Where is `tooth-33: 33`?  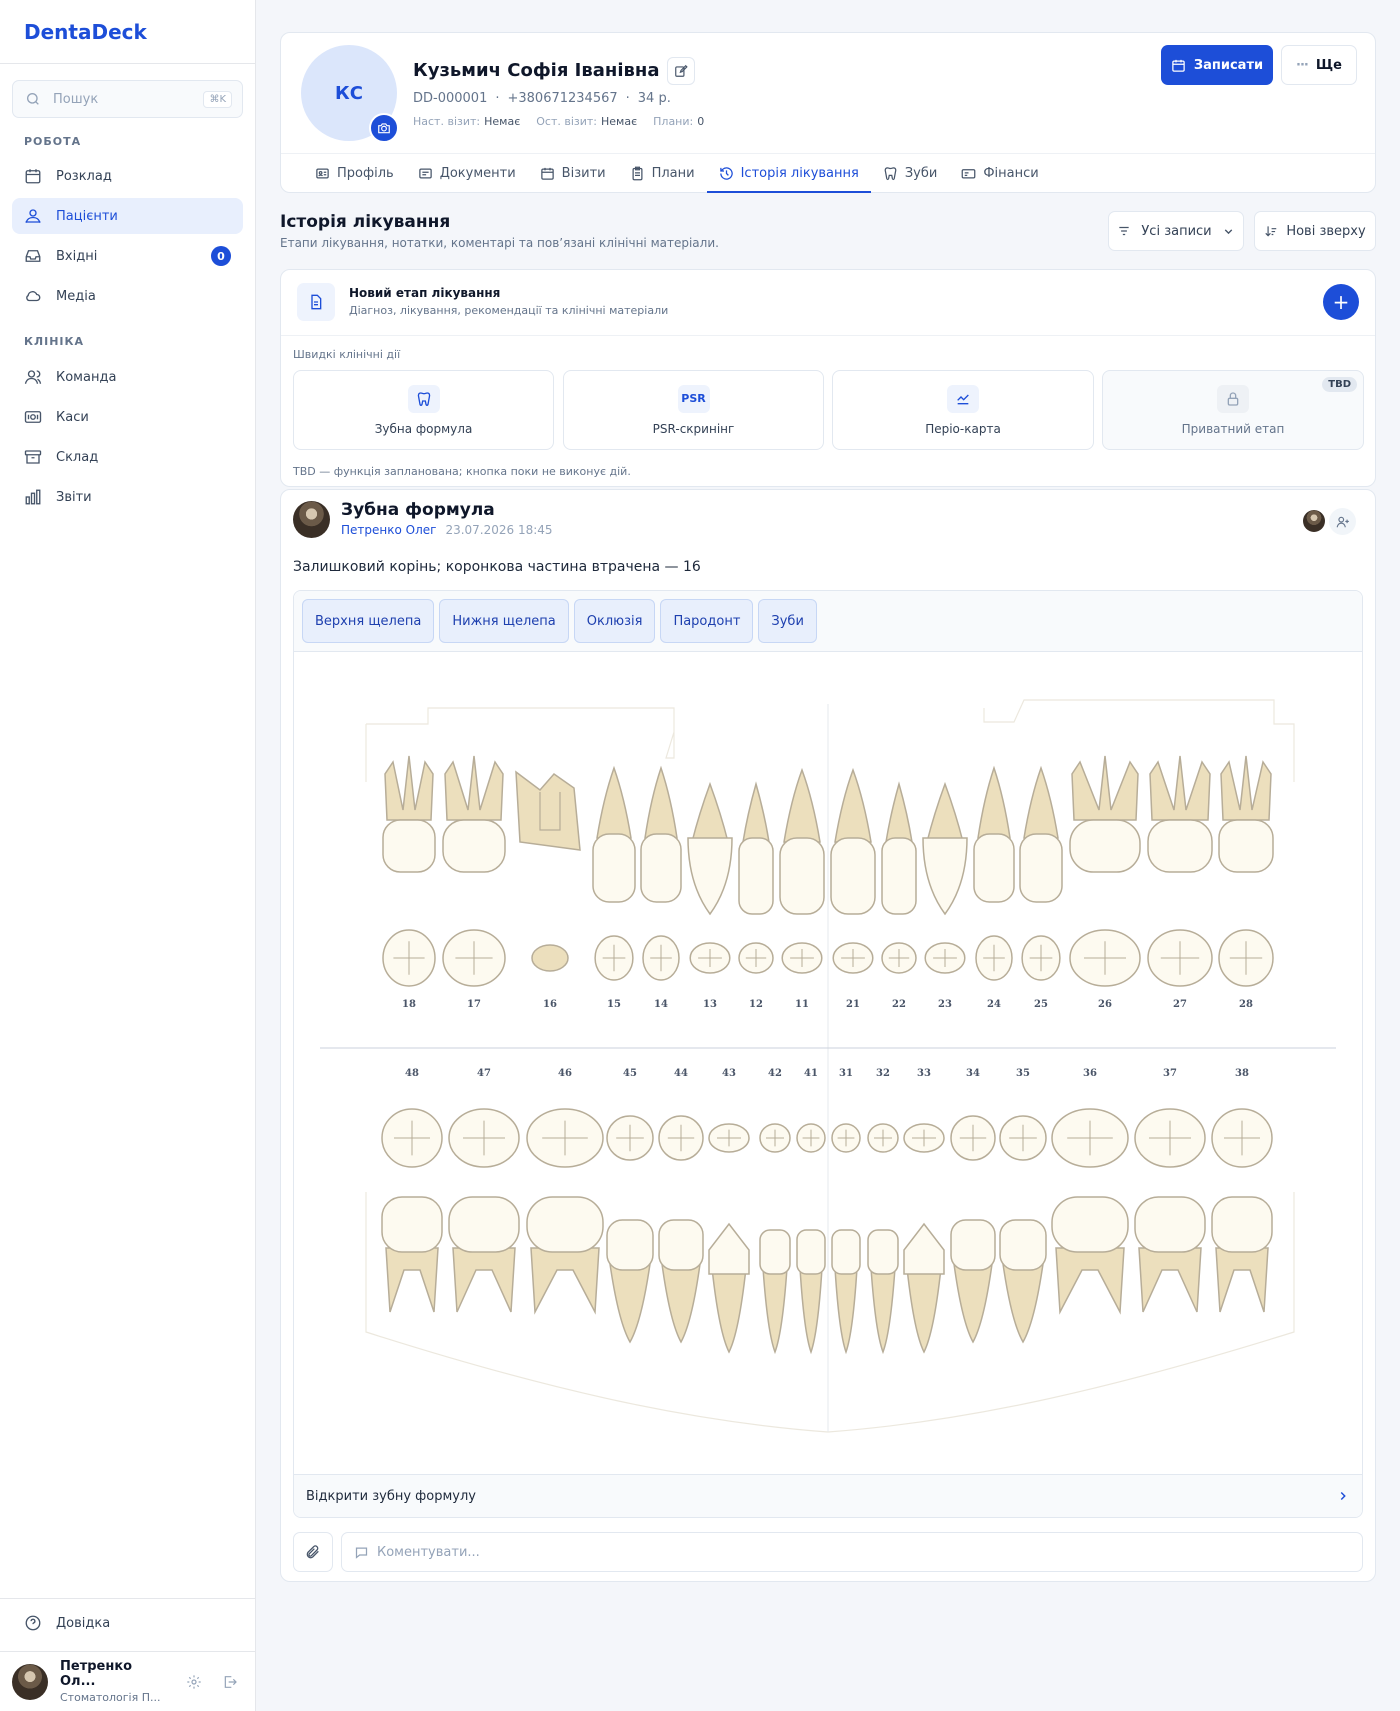
tooth-33: 33 is located at coordinates (924, 1211).